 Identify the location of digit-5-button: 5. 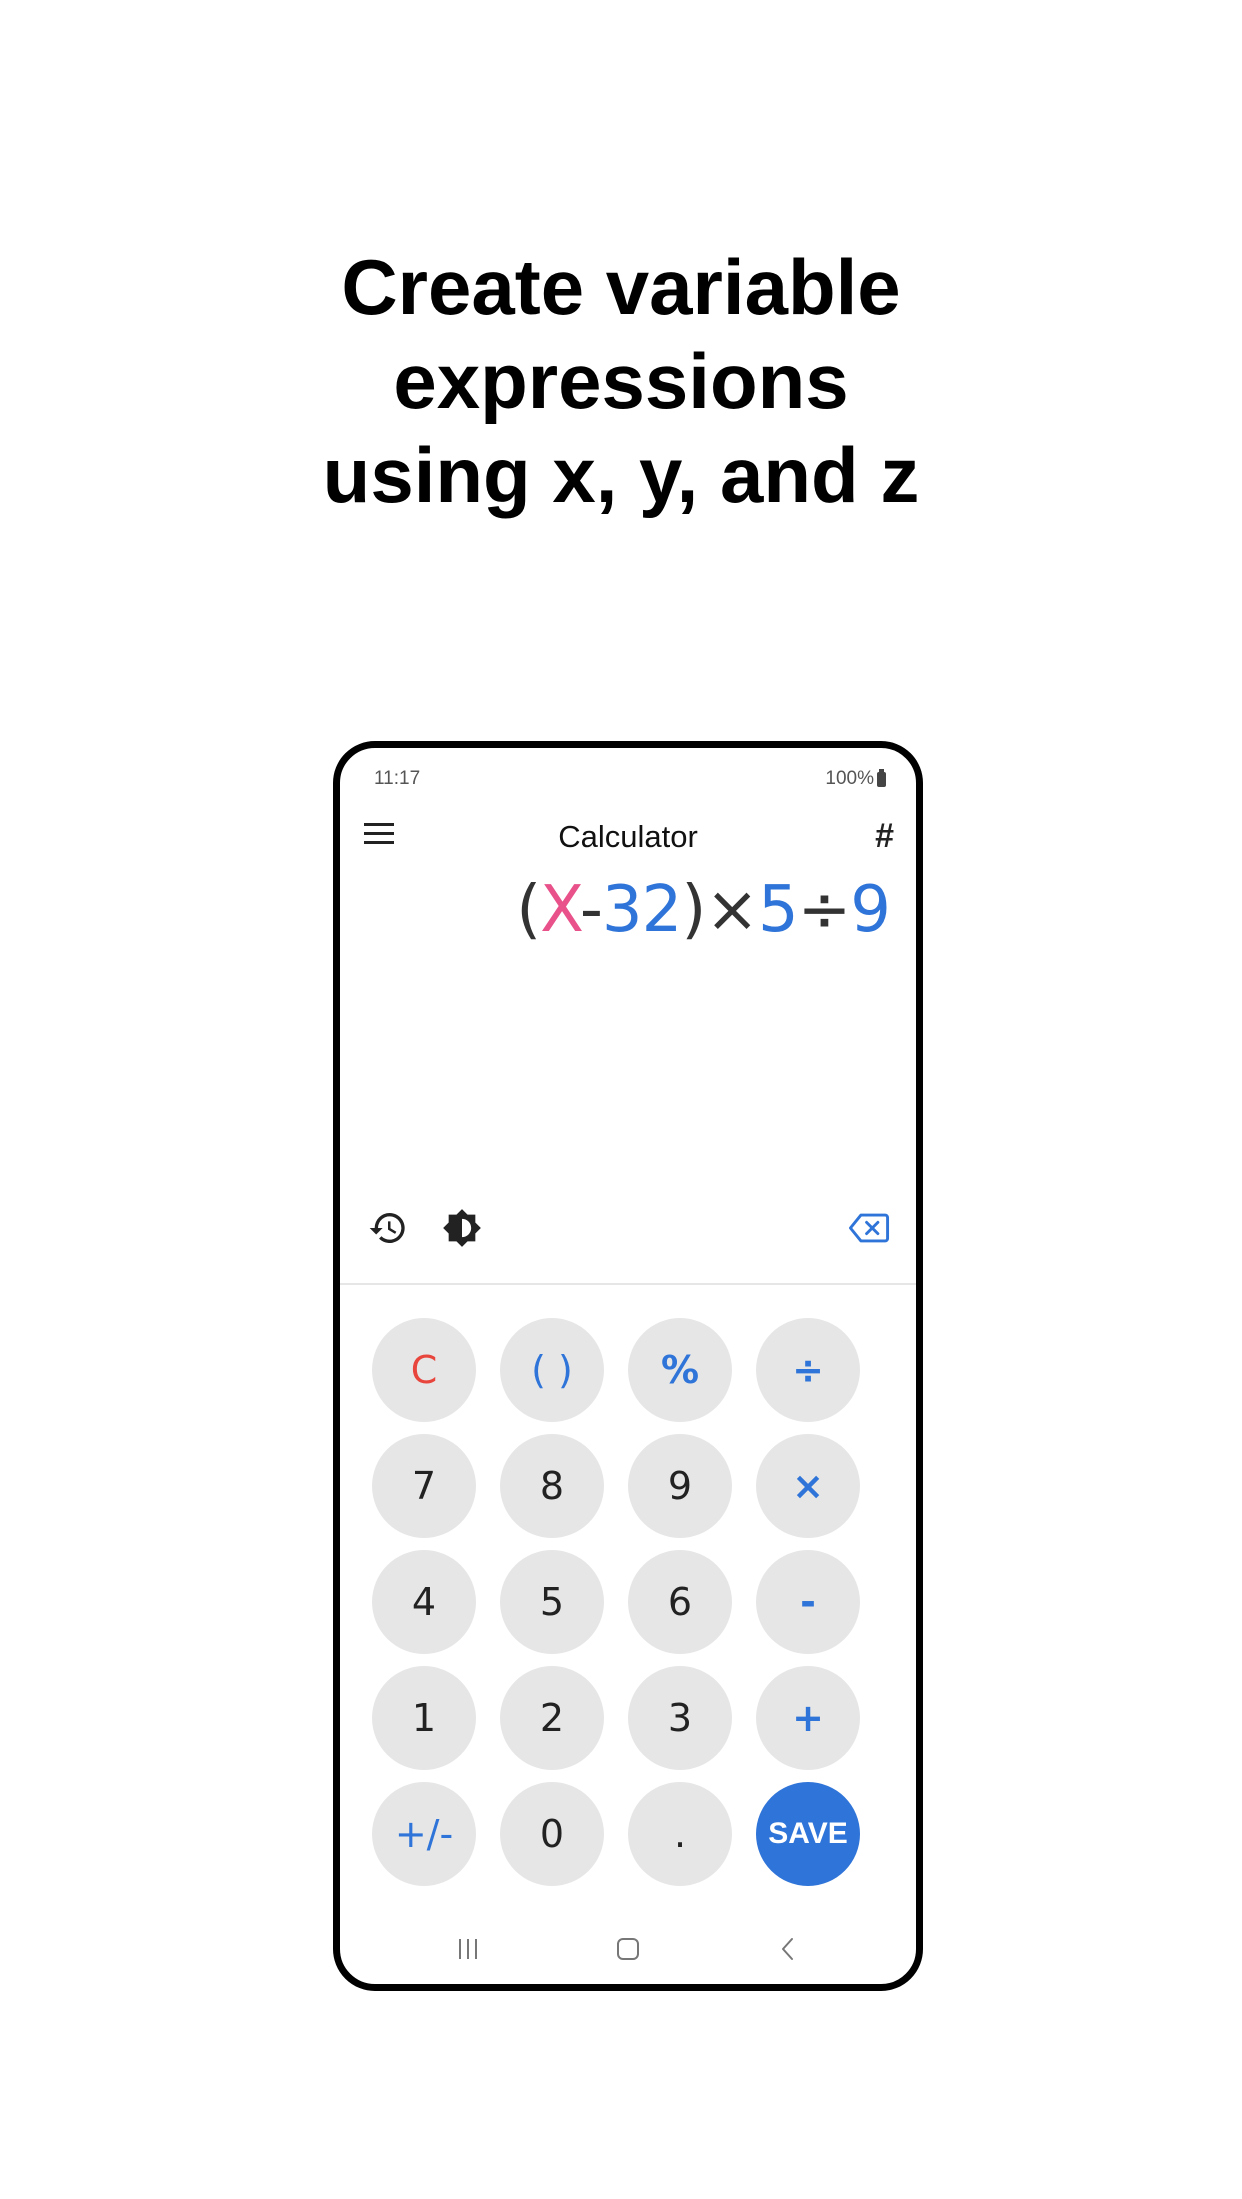
(552, 1602).